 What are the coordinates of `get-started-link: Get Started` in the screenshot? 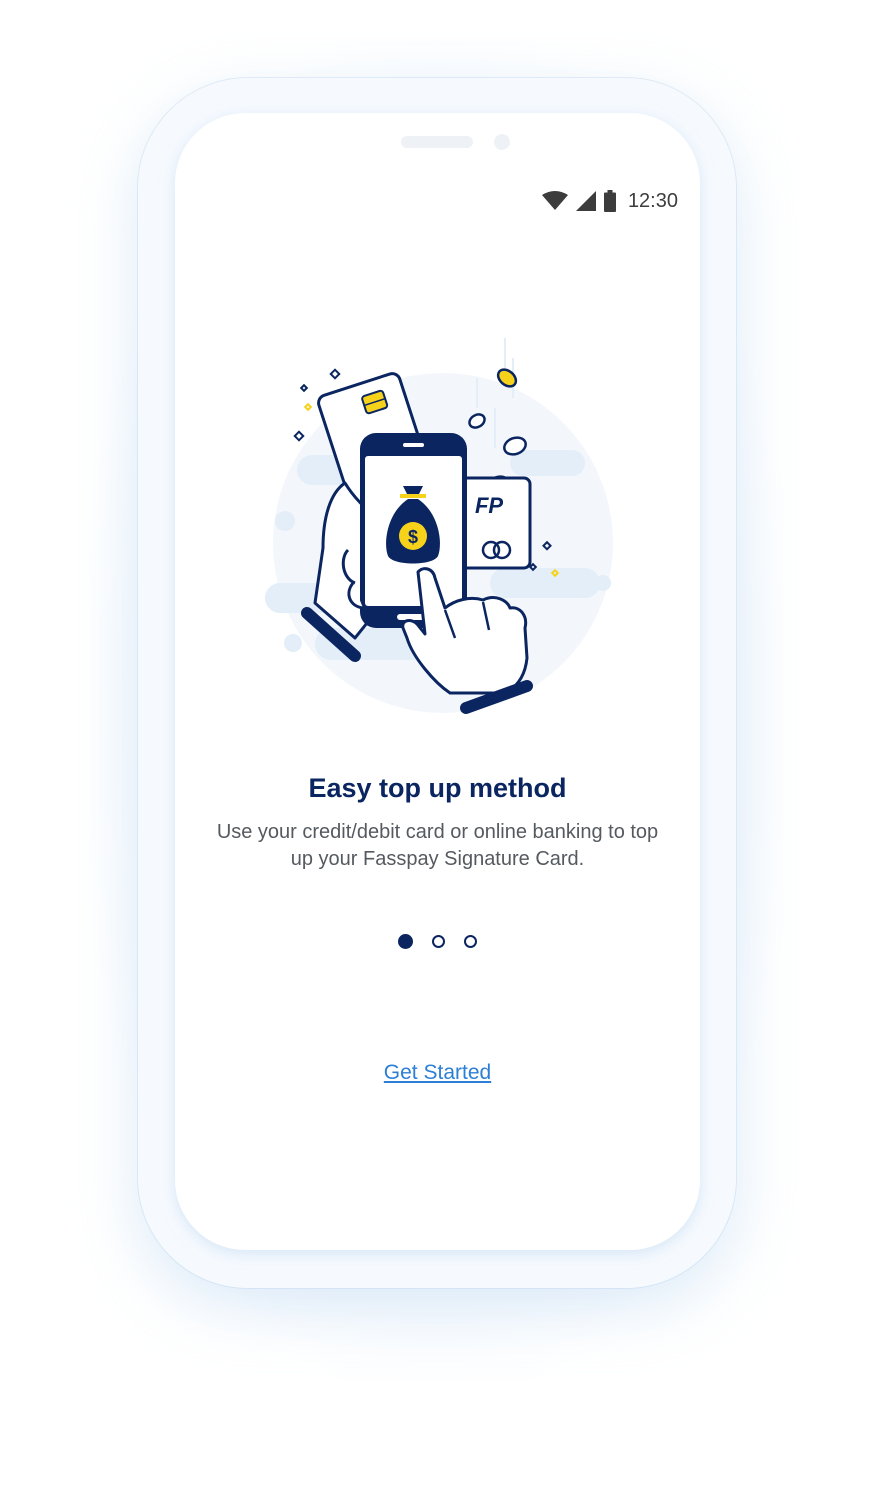 It's located at (437, 1072).